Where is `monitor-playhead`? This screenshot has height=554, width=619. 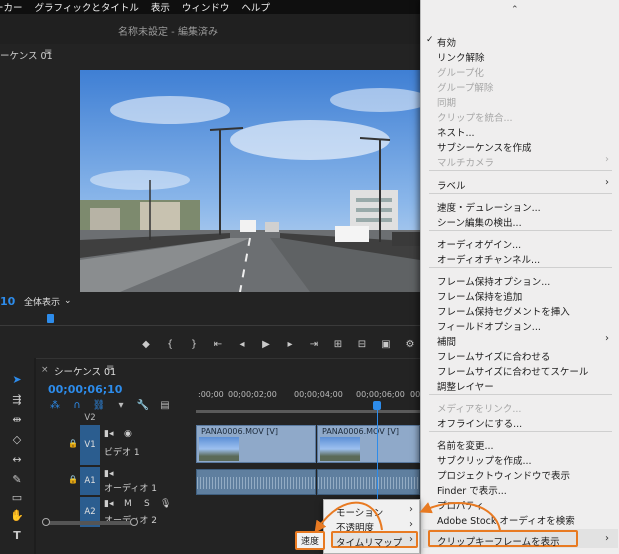
monitor-playhead is located at coordinates (50, 318).